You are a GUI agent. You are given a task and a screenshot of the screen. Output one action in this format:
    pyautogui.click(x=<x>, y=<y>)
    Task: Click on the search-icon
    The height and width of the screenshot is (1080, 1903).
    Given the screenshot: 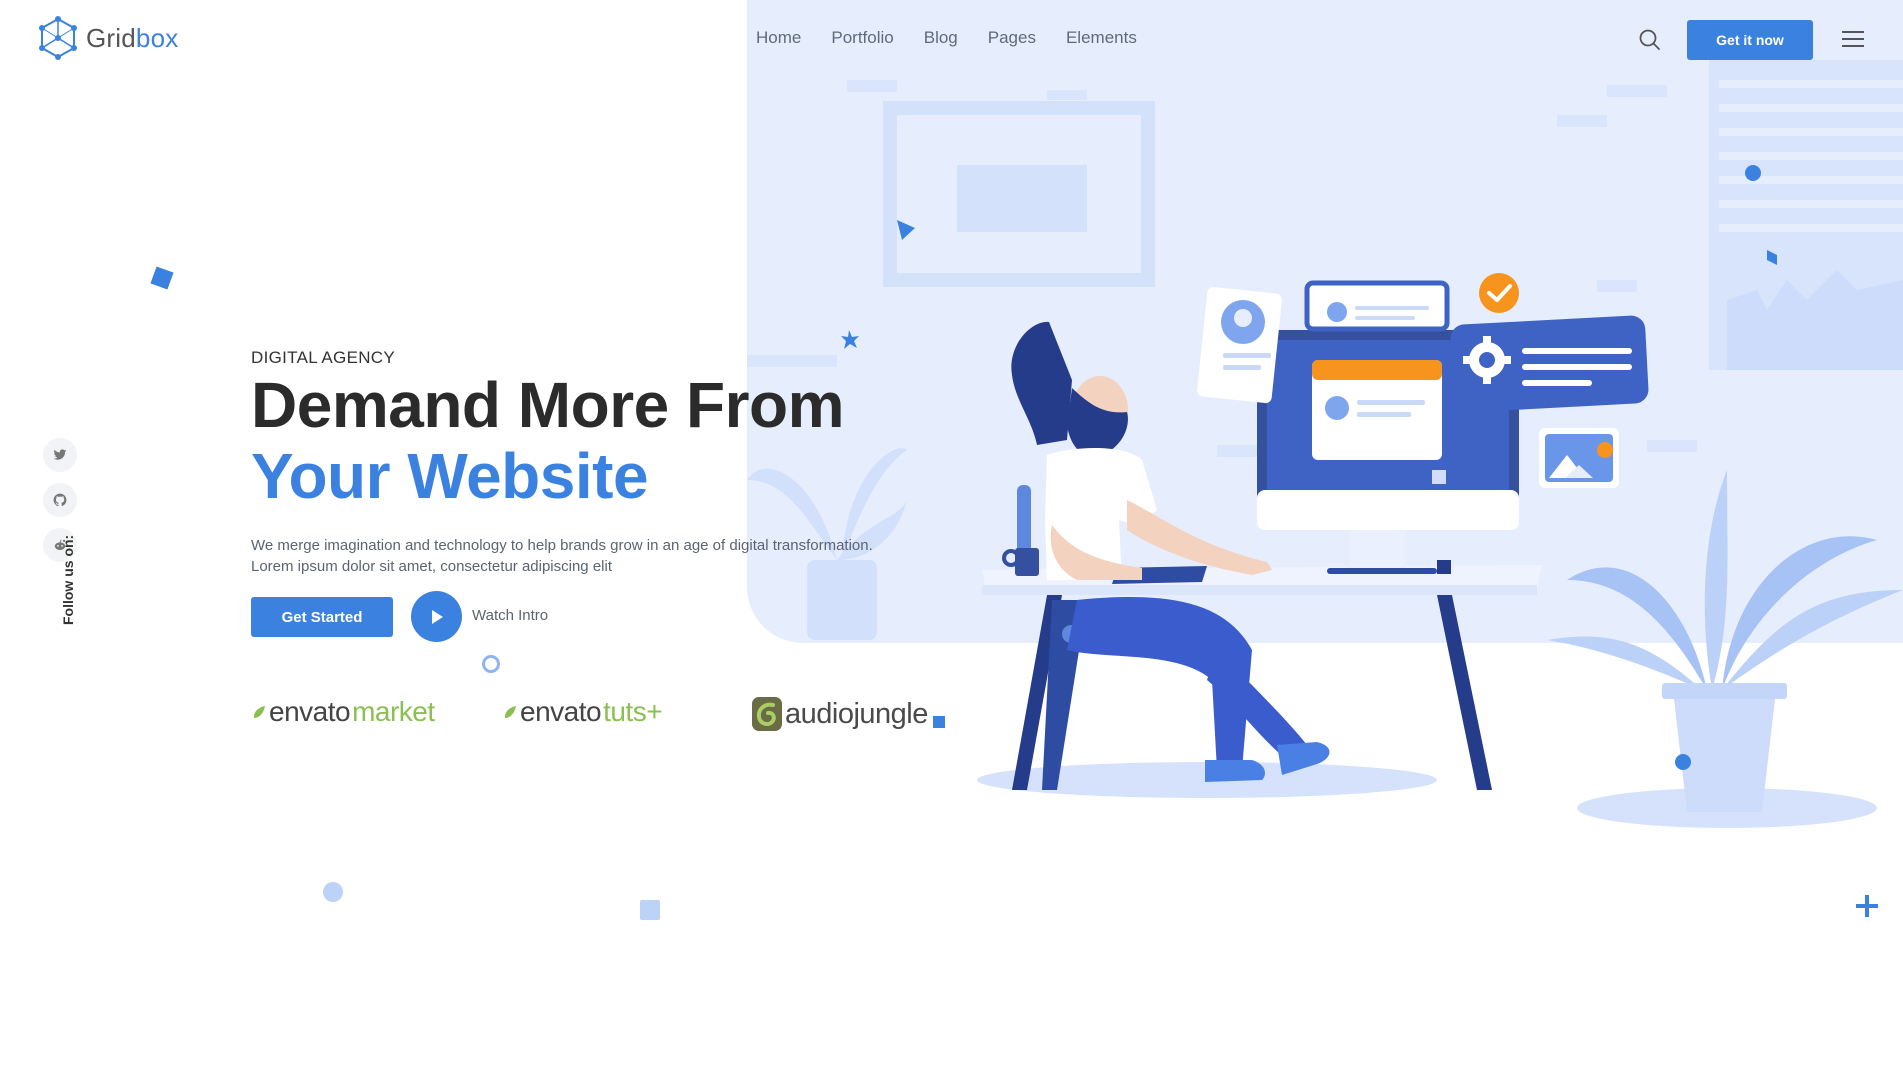 What is the action you would take?
    pyautogui.click(x=1649, y=39)
    